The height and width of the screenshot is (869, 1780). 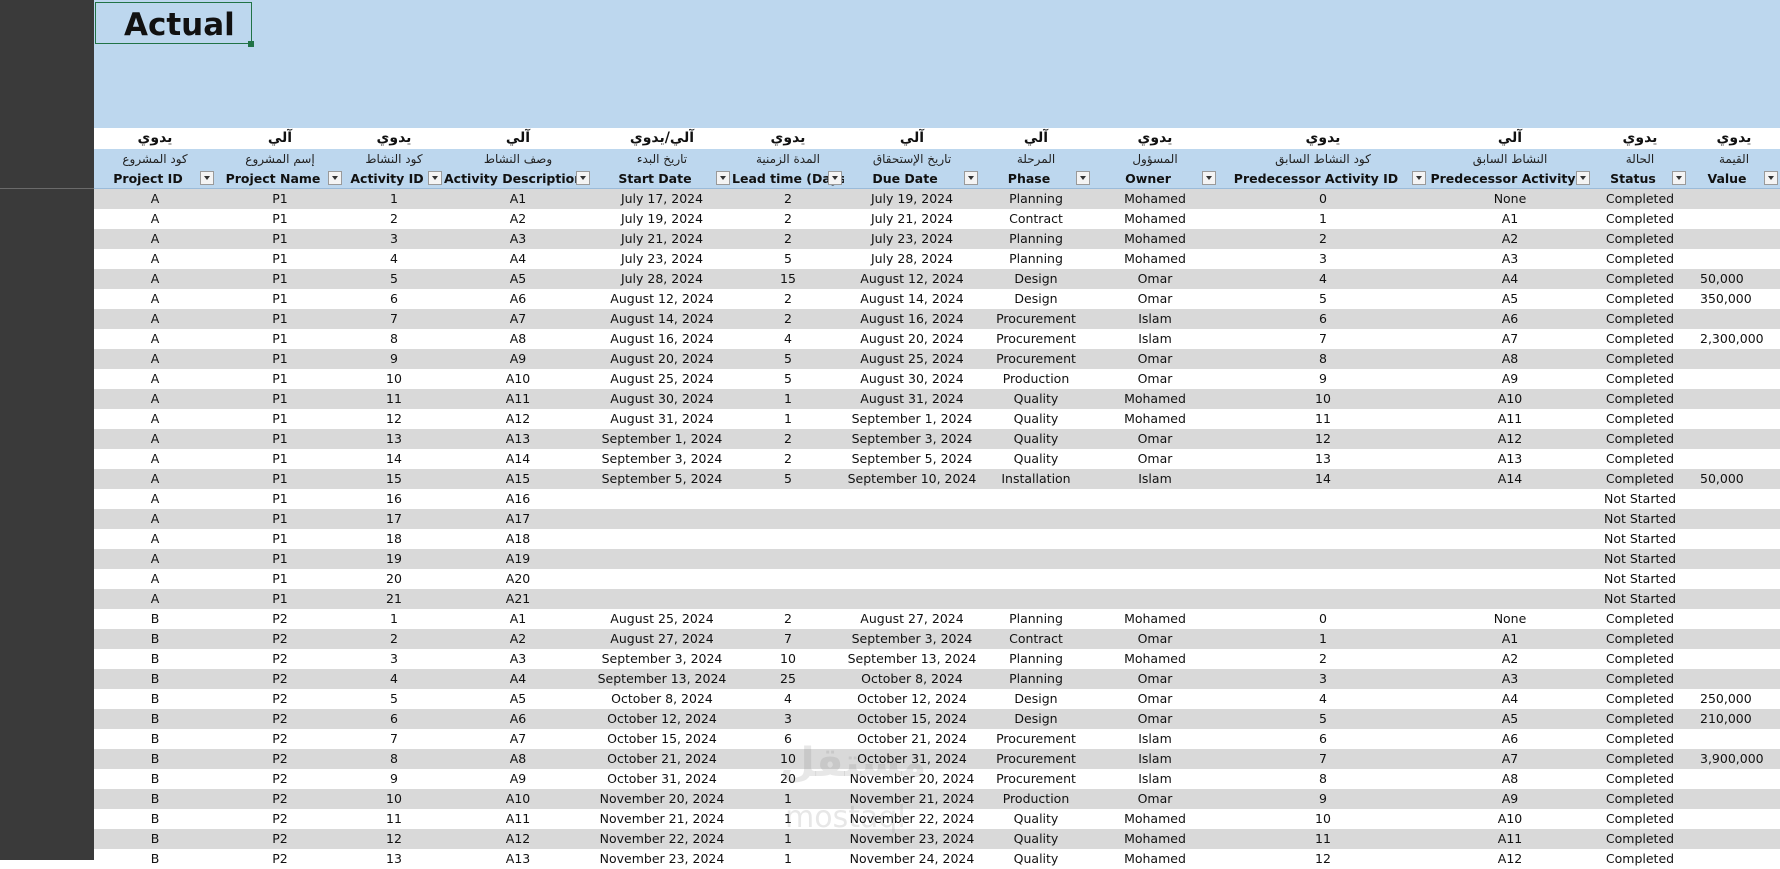 What do you see at coordinates (1036, 479) in the screenshot?
I see `cell-phase: Installation` at bounding box center [1036, 479].